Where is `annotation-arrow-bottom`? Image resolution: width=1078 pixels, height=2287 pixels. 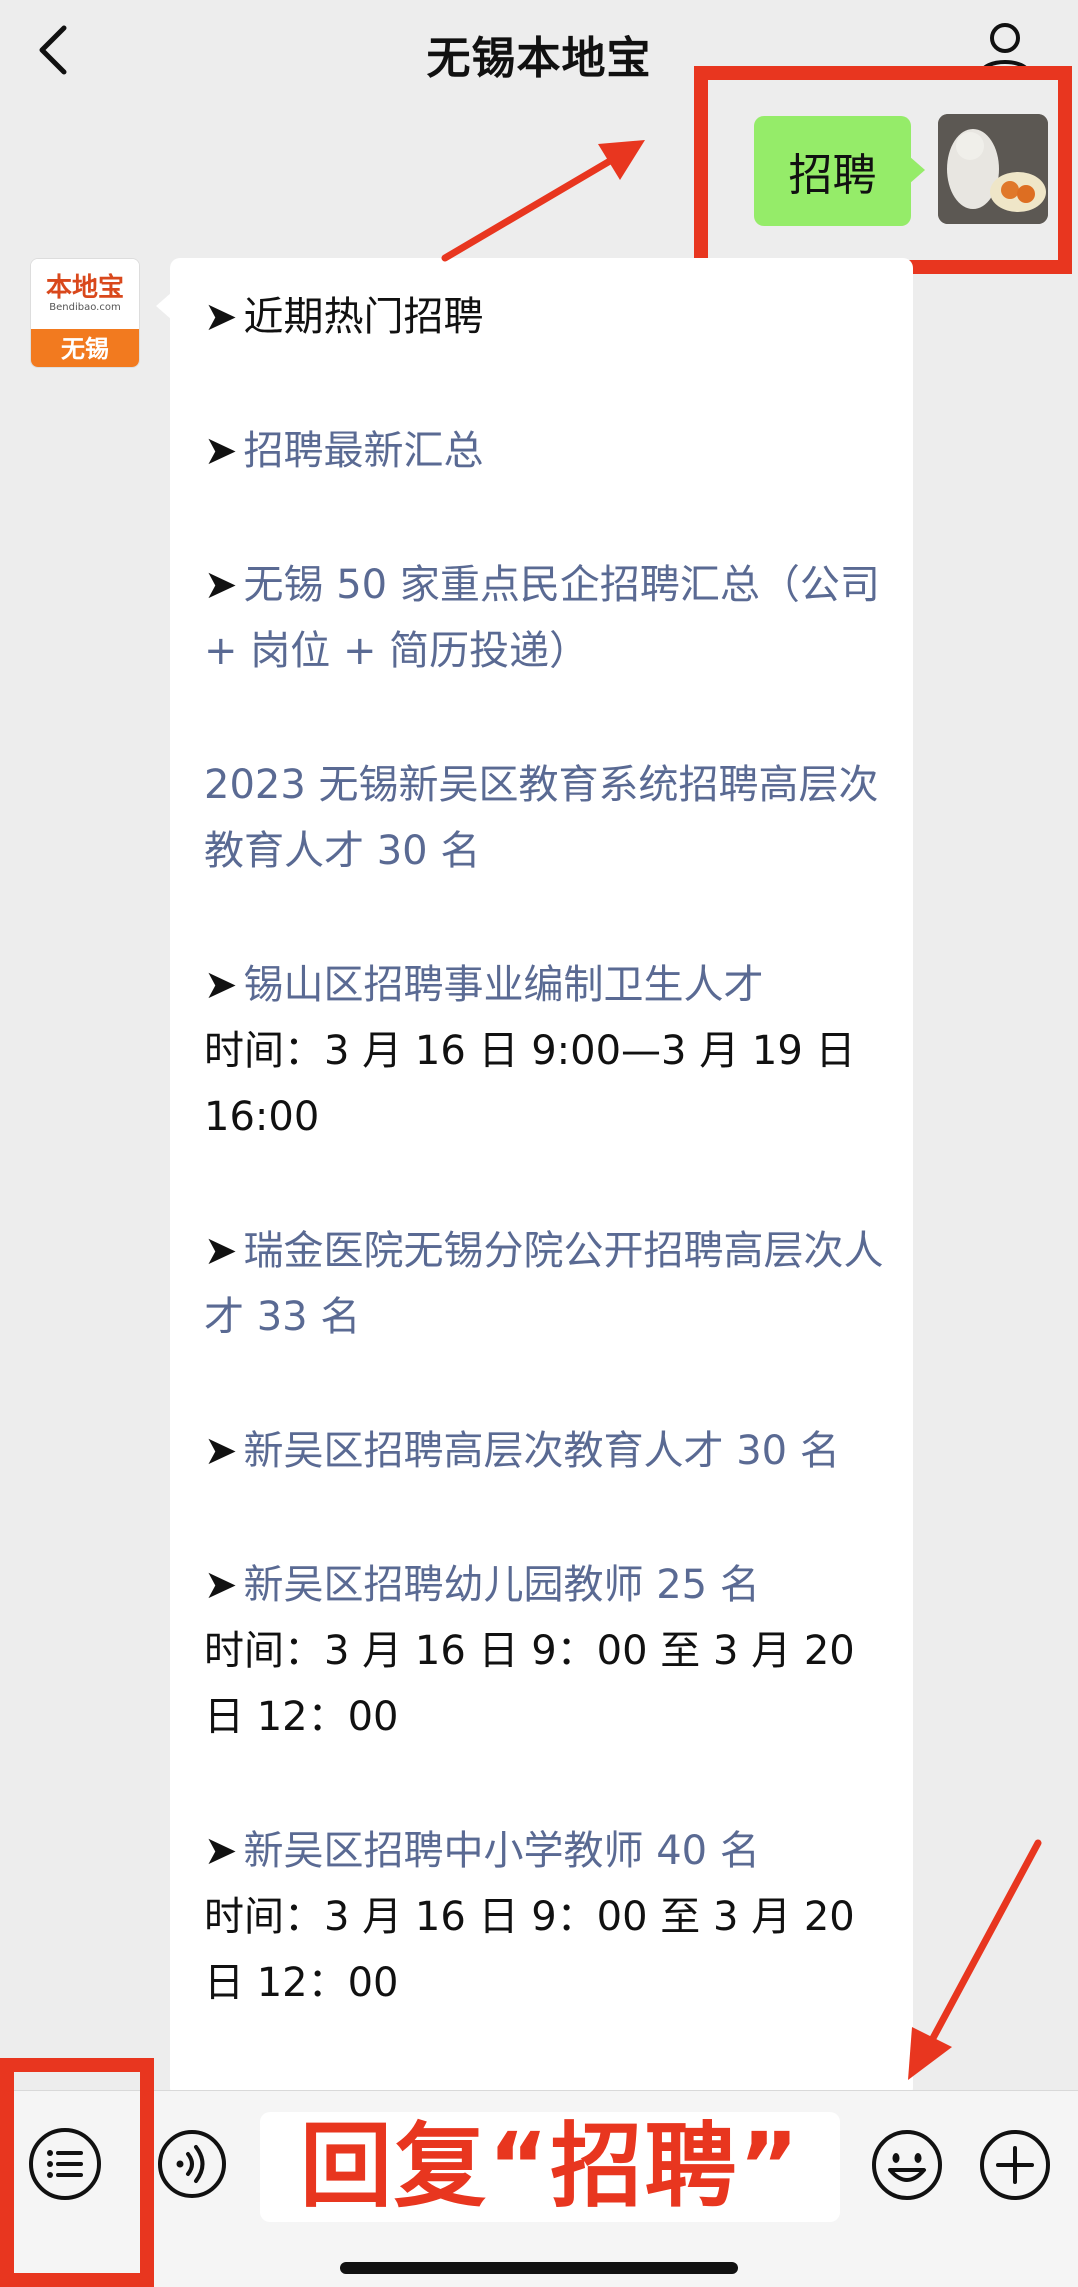 annotation-arrow-bottom is located at coordinates (975, 1959).